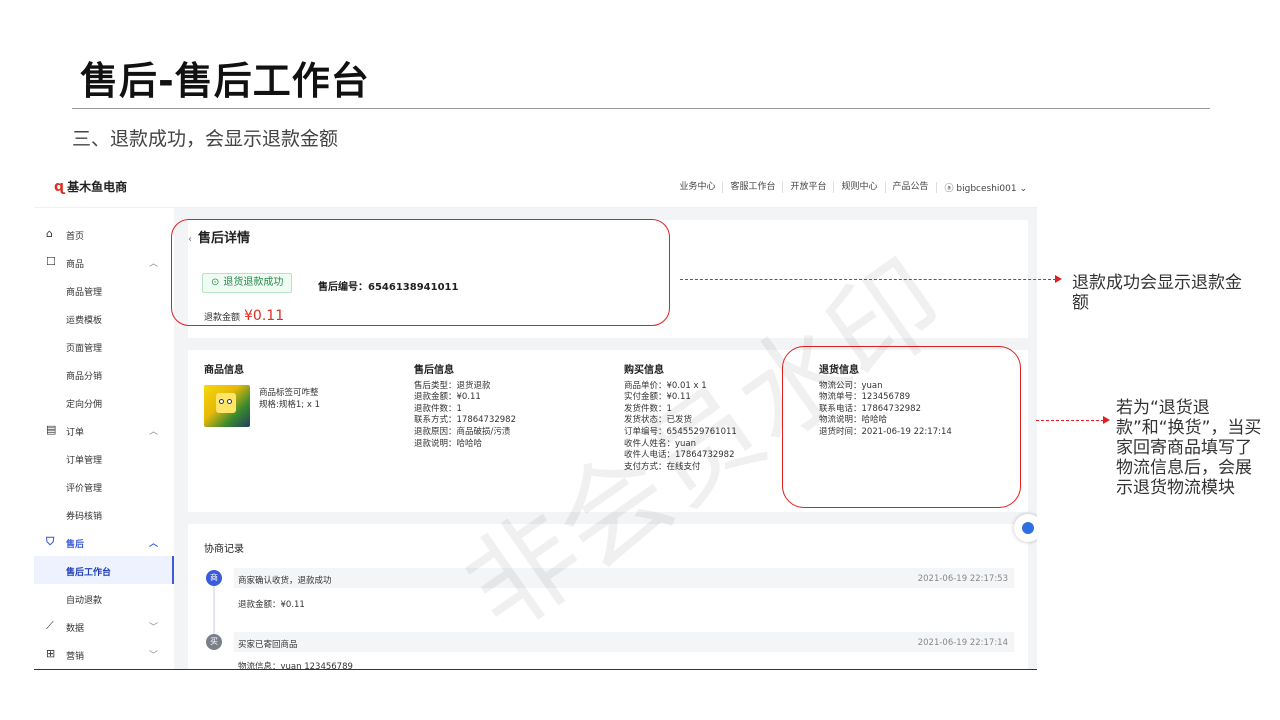 Image resolution: width=1280 pixels, height=720 pixels. Describe the element at coordinates (104, 514) in the screenshot. I see `sidebar-item-coupon-verify: 券码核销` at that location.